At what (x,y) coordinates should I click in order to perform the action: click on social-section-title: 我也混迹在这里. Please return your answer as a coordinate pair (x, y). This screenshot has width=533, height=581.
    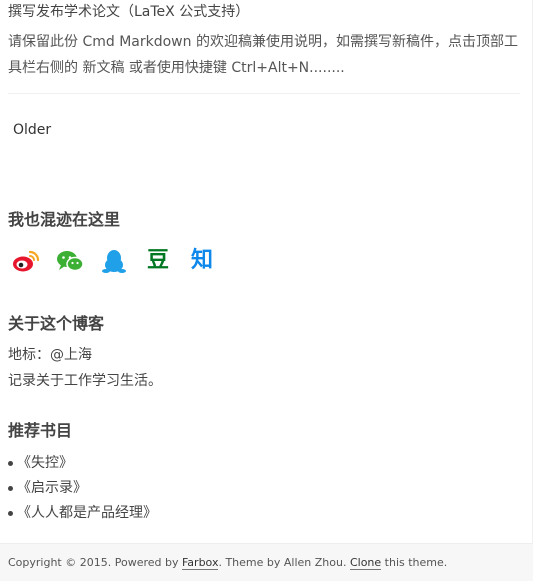
    Looking at the image, I should click on (64, 219).